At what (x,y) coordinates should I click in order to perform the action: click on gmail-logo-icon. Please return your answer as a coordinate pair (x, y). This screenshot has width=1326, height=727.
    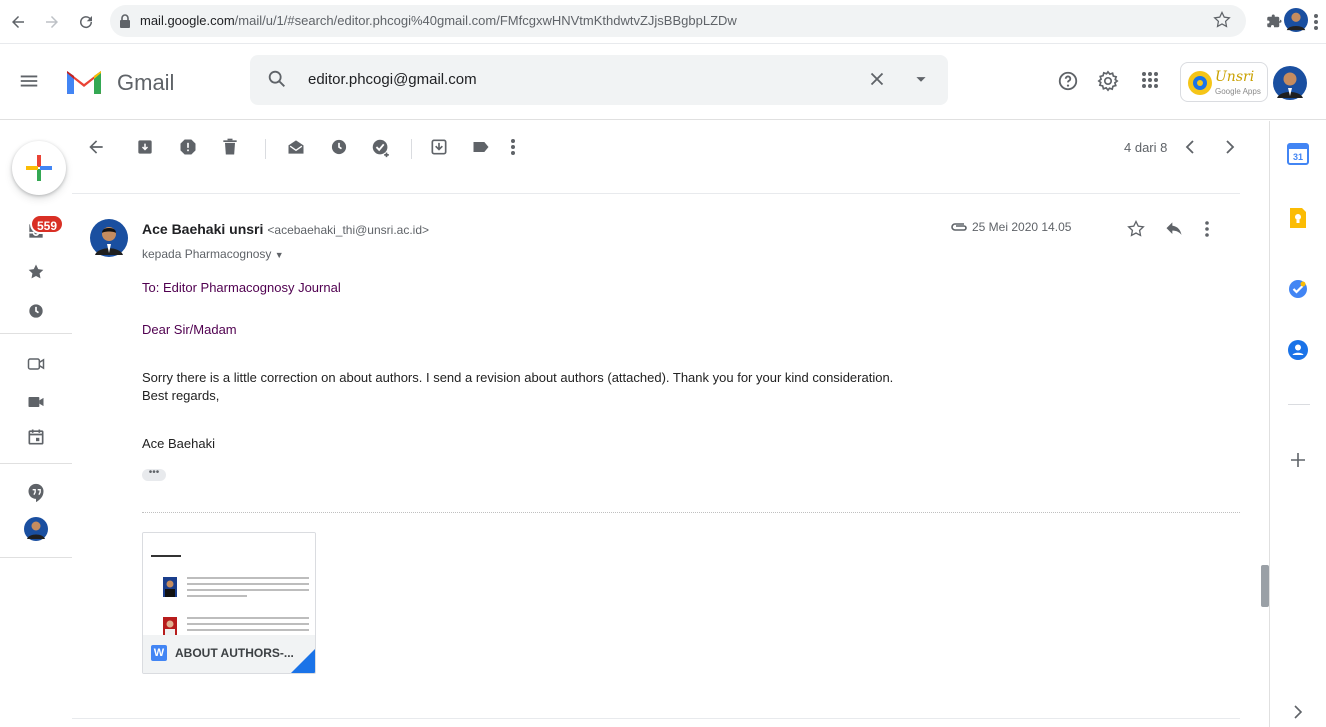
    Looking at the image, I should click on (84, 82).